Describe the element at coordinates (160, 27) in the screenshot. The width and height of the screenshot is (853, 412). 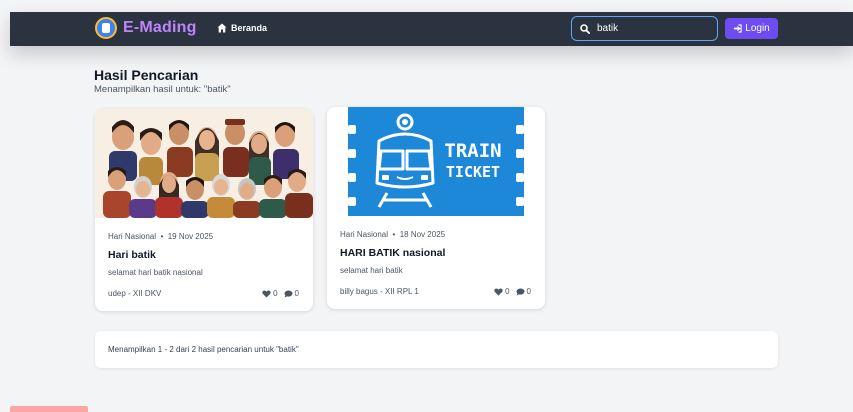
I see `brand-name: E-Mading` at that location.